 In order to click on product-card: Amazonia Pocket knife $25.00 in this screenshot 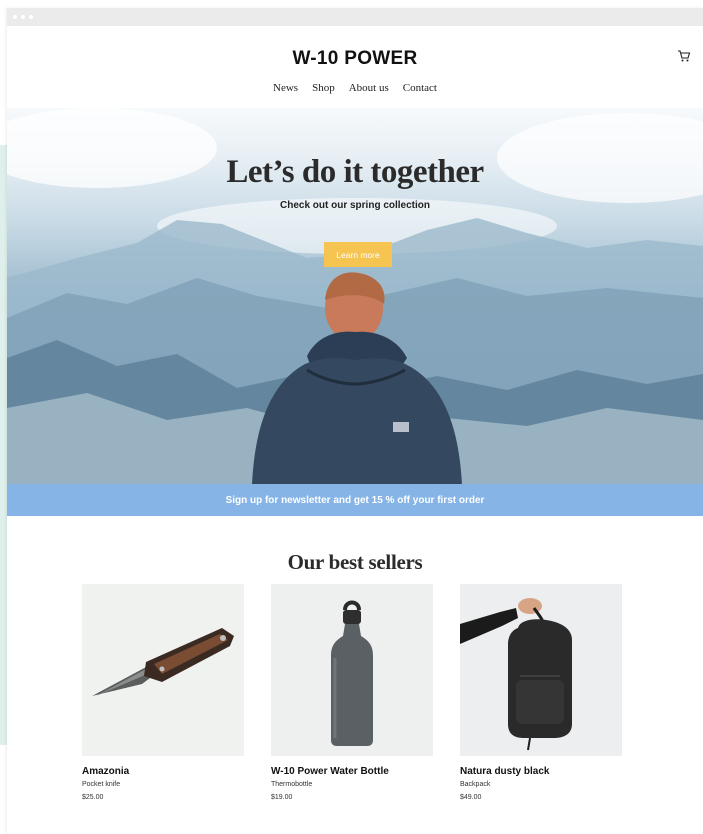, I will do `click(163, 692)`.